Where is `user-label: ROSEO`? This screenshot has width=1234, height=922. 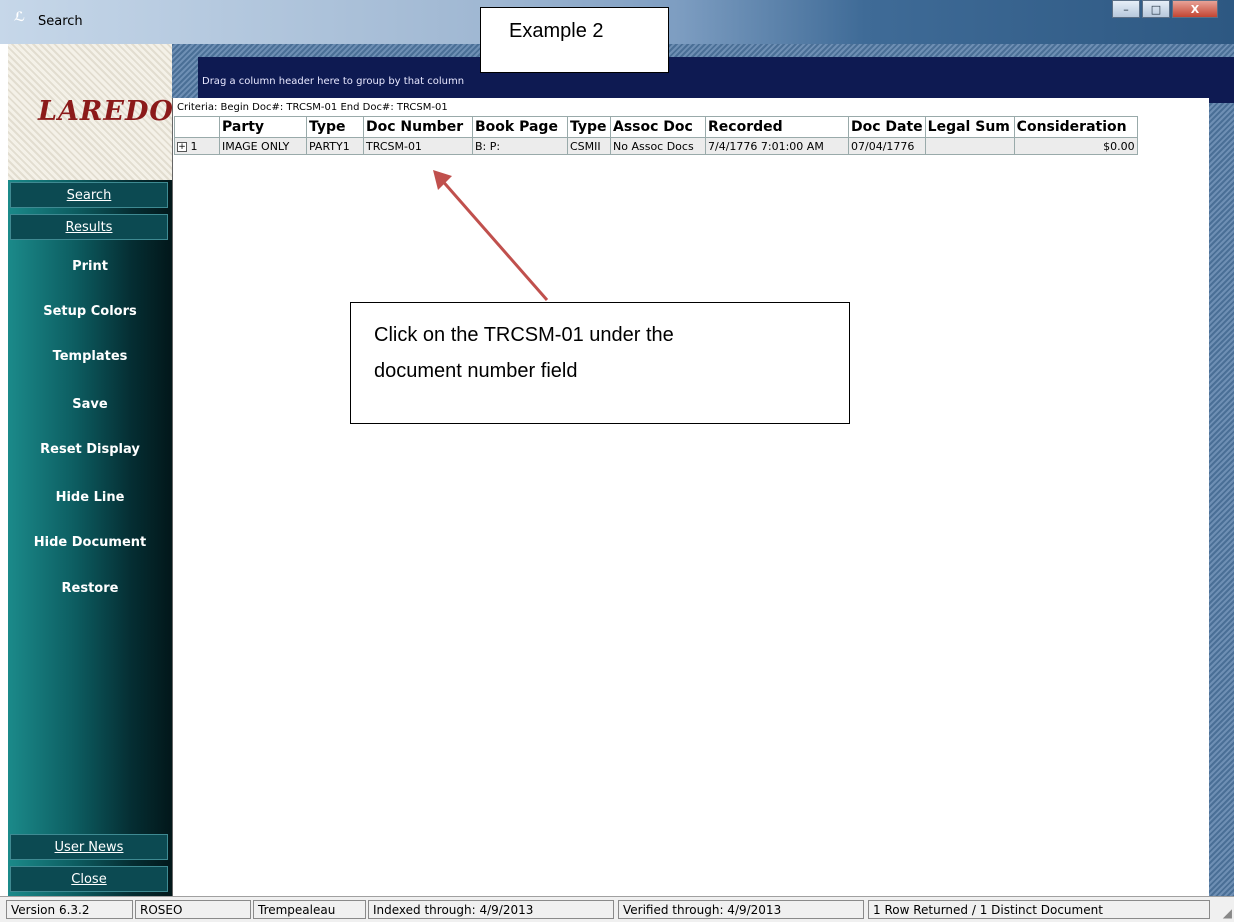 user-label: ROSEO is located at coordinates (193, 909).